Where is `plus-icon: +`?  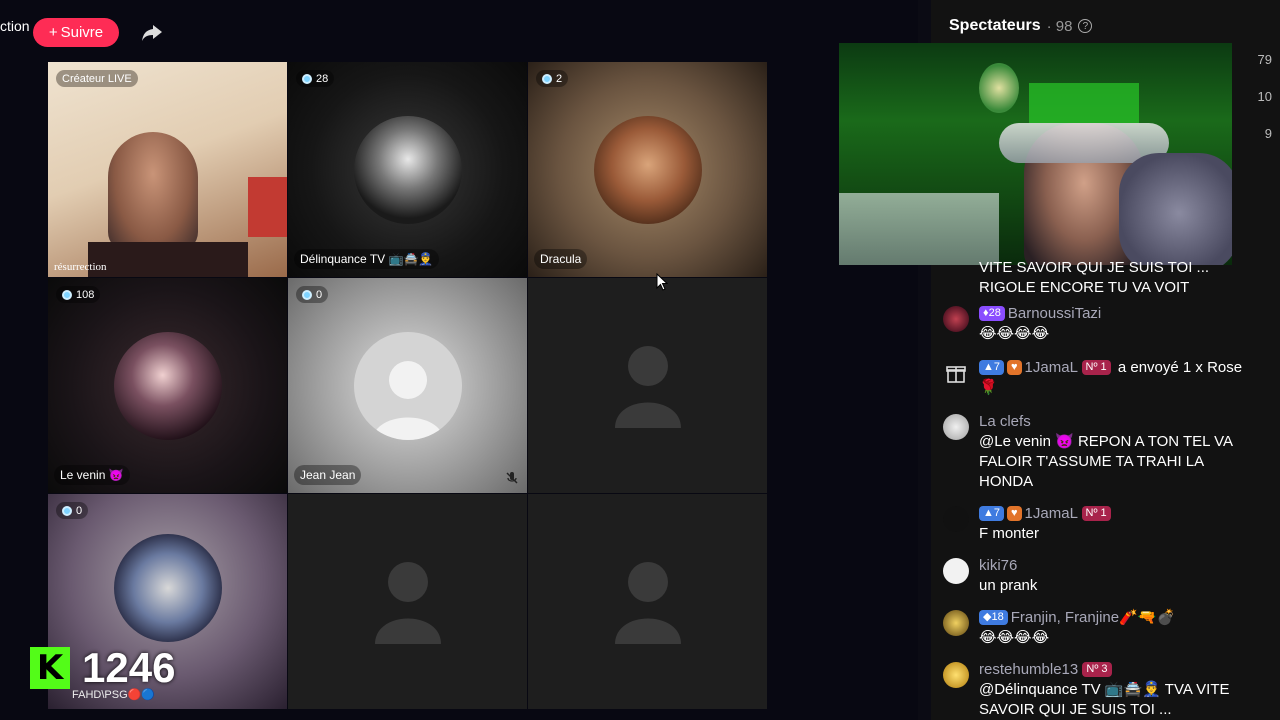 plus-icon: + is located at coordinates (53, 32).